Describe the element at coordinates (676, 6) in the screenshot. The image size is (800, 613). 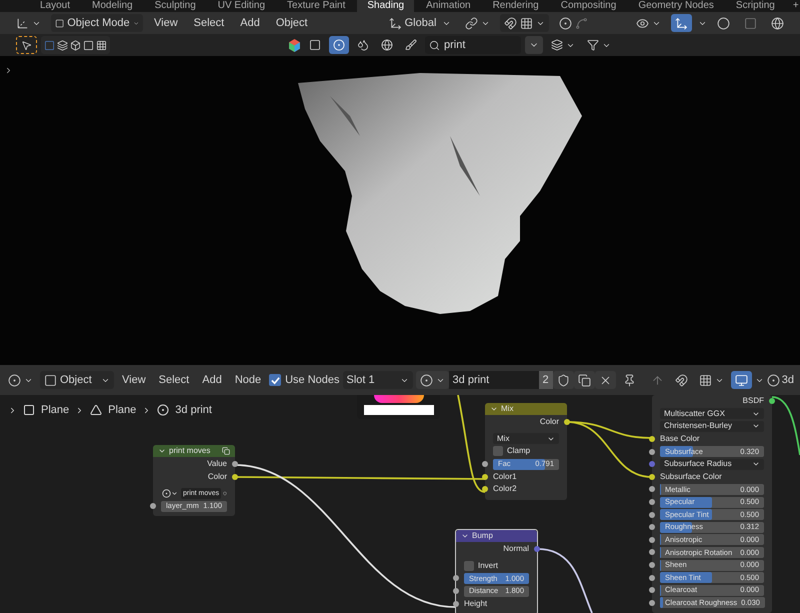
I see `workspace-tab: Geometry Nodes` at that location.